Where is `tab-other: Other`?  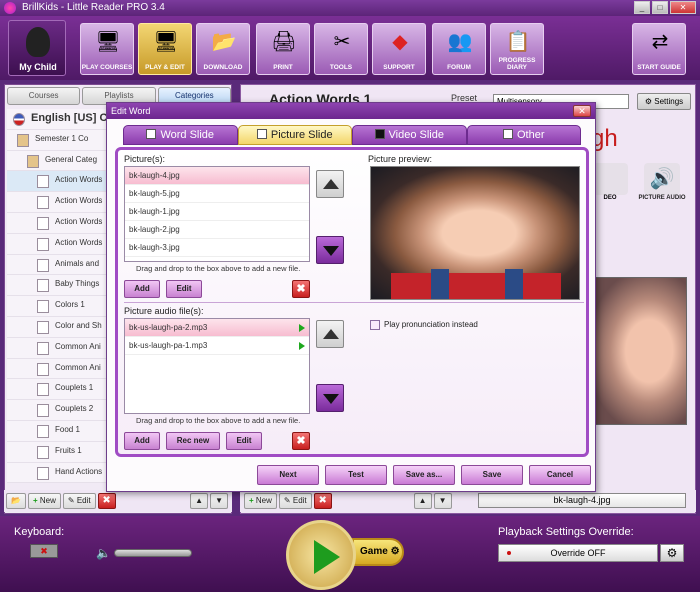
tab-other: Other is located at coordinates (523, 135).